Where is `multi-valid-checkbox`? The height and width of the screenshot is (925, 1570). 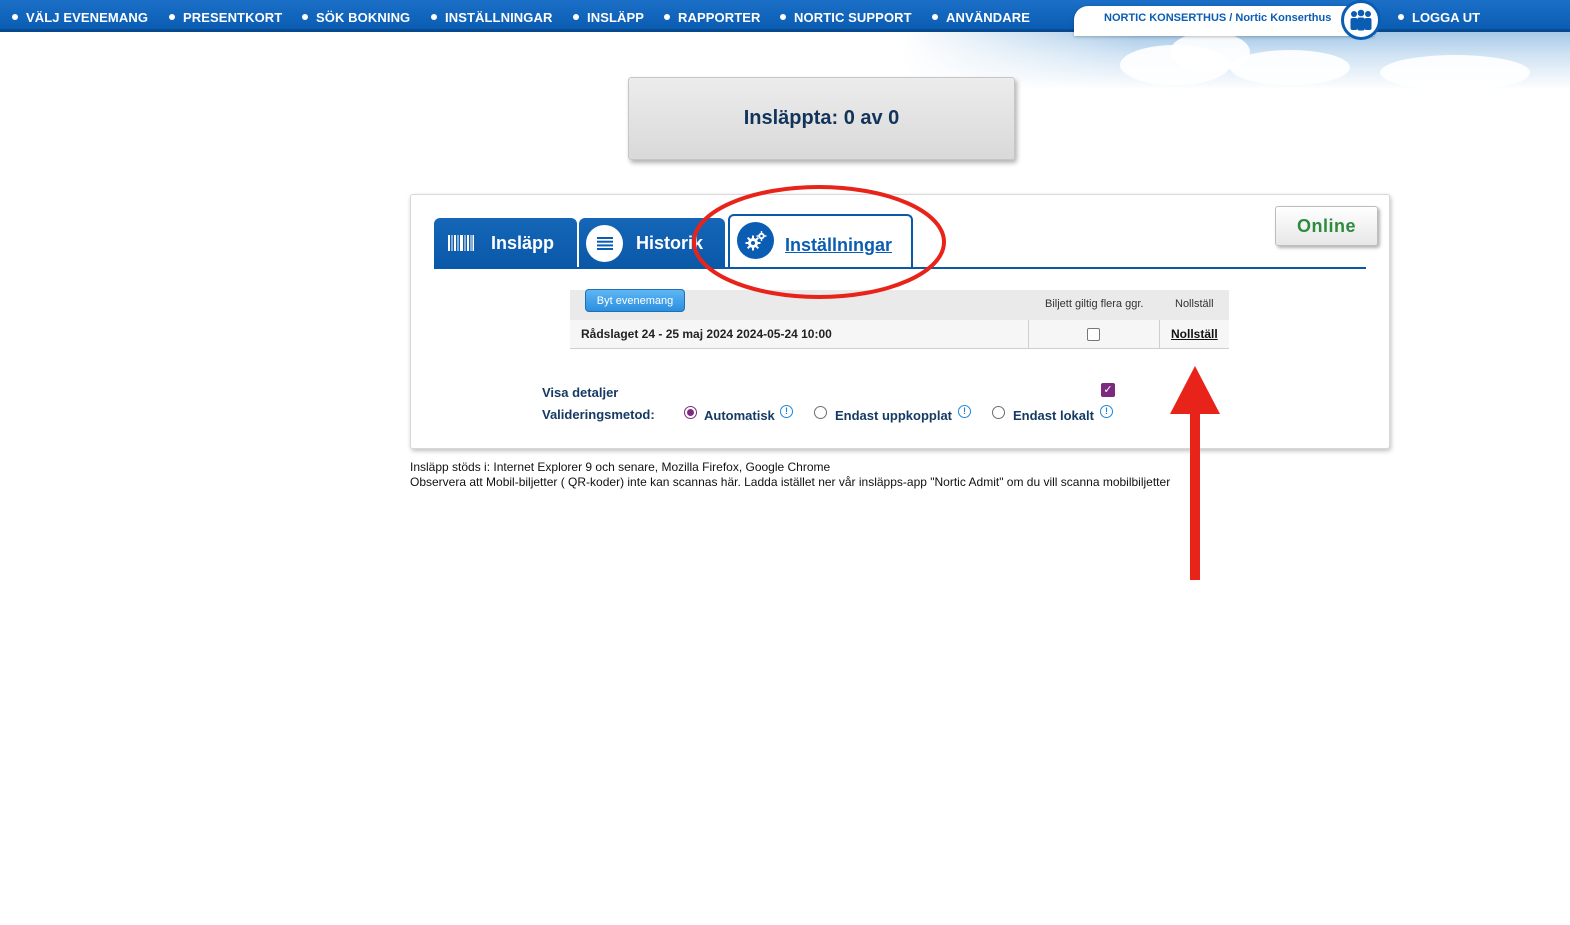
multi-valid-checkbox is located at coordinates (1093, 334).